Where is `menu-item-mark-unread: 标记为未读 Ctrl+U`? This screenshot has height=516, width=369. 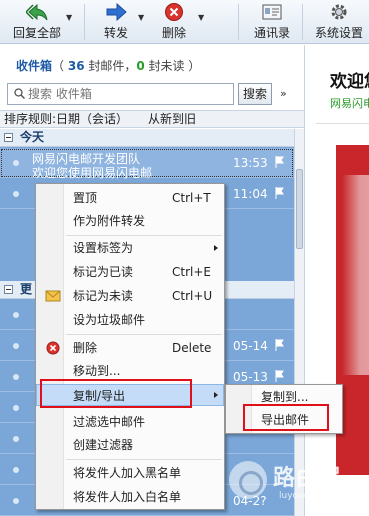 menu-item-mark-unread: 标记为未读 Ctrl+U is located at coordinates (130, 296).